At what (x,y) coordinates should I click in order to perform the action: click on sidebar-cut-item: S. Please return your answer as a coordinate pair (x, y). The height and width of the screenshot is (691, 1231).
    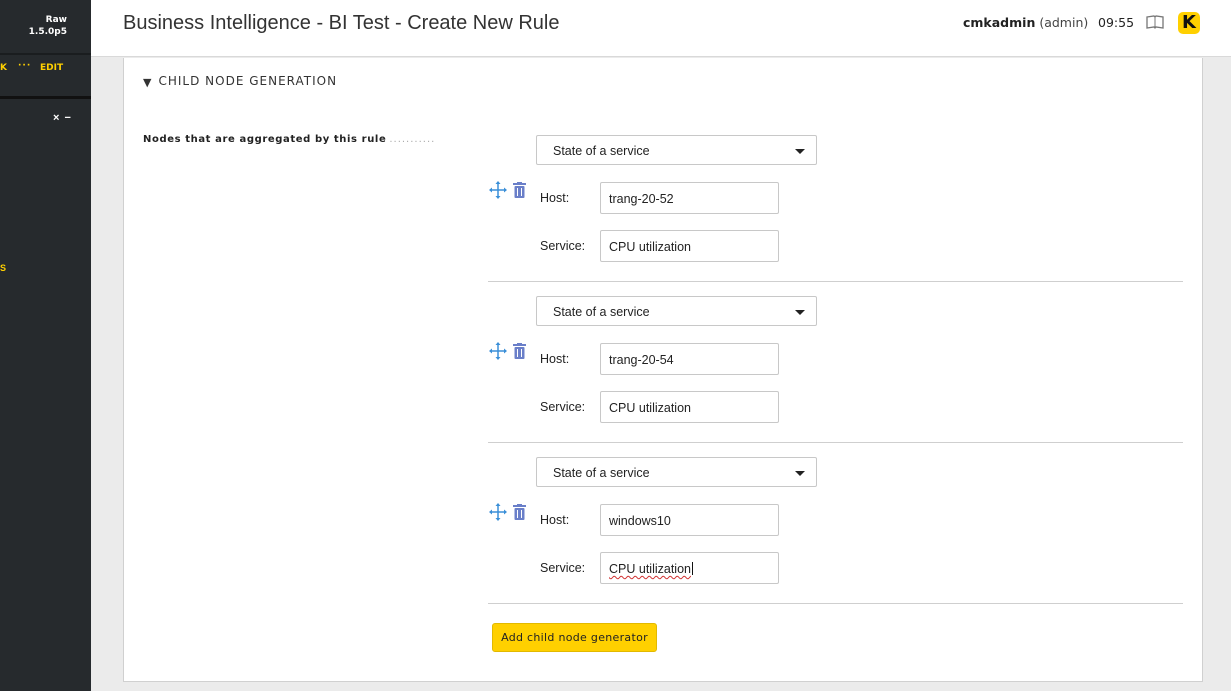
    Looking at the image, I should click on (3, 268).